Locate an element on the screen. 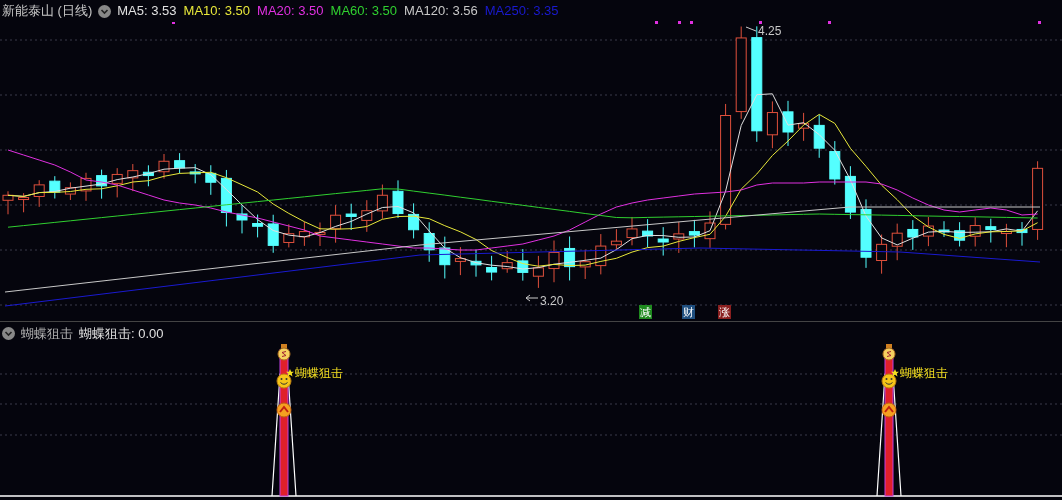  indicator-value: 蝴蝶狙击: 0.00 is located at coordinates (121, 334).